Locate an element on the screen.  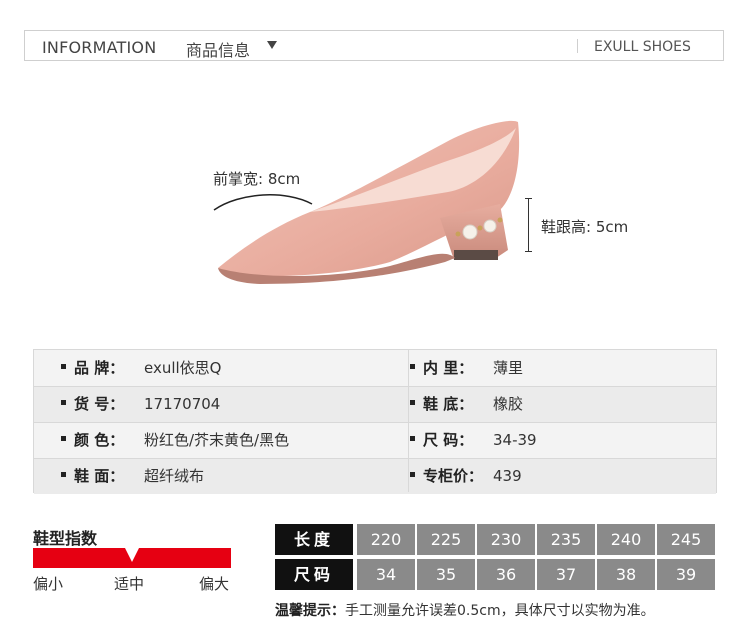
info-cell: 尺 码： 34-39 is located at coordinates (560, 440).